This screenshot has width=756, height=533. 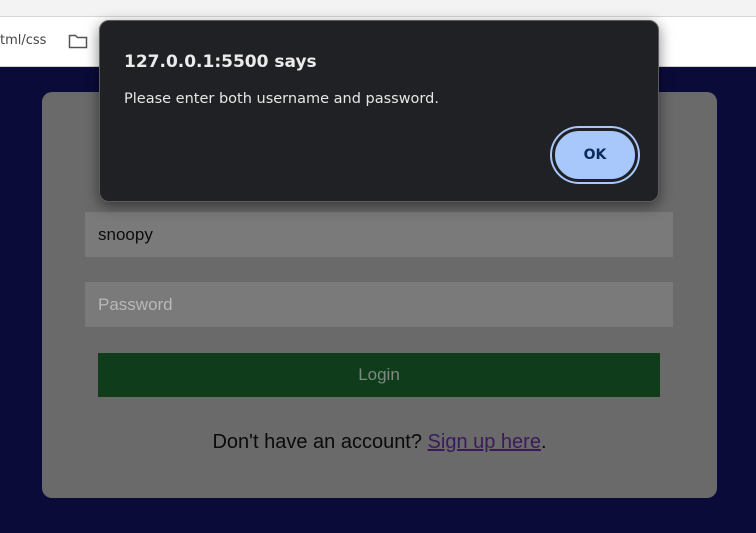 I want to click on bookmark-path-label: tml/css, so click(x=23, y=40).